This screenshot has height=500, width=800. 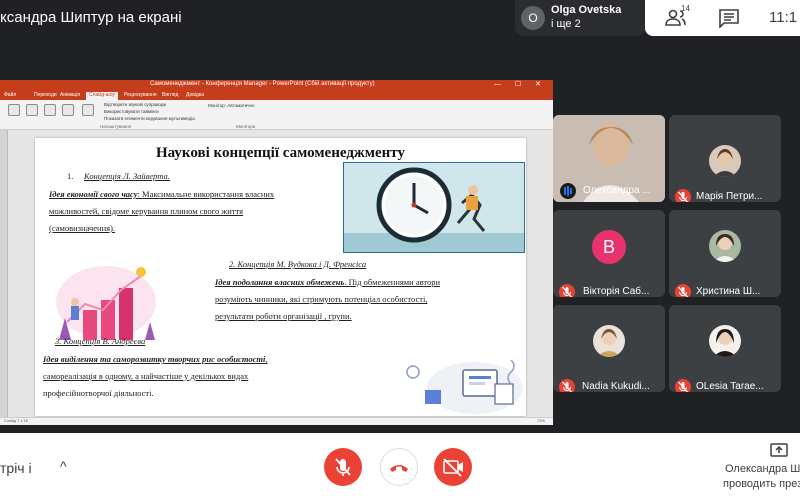 I want to click on rehearse-icon, so click(x=50, y=110).